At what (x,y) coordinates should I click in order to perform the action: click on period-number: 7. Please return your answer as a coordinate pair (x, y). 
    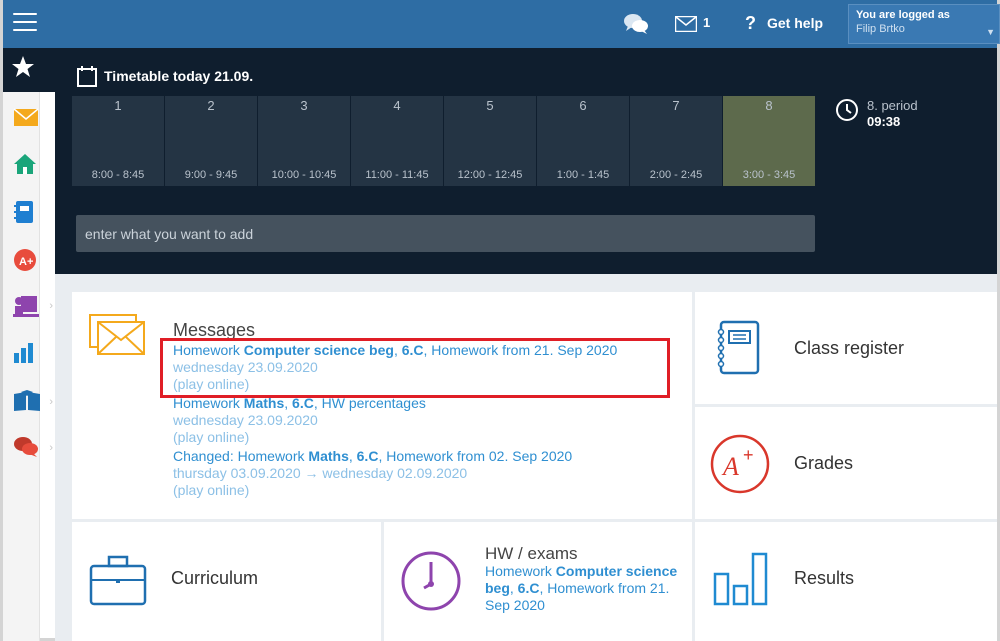
    Looking at the image, I should click on (676, 105).